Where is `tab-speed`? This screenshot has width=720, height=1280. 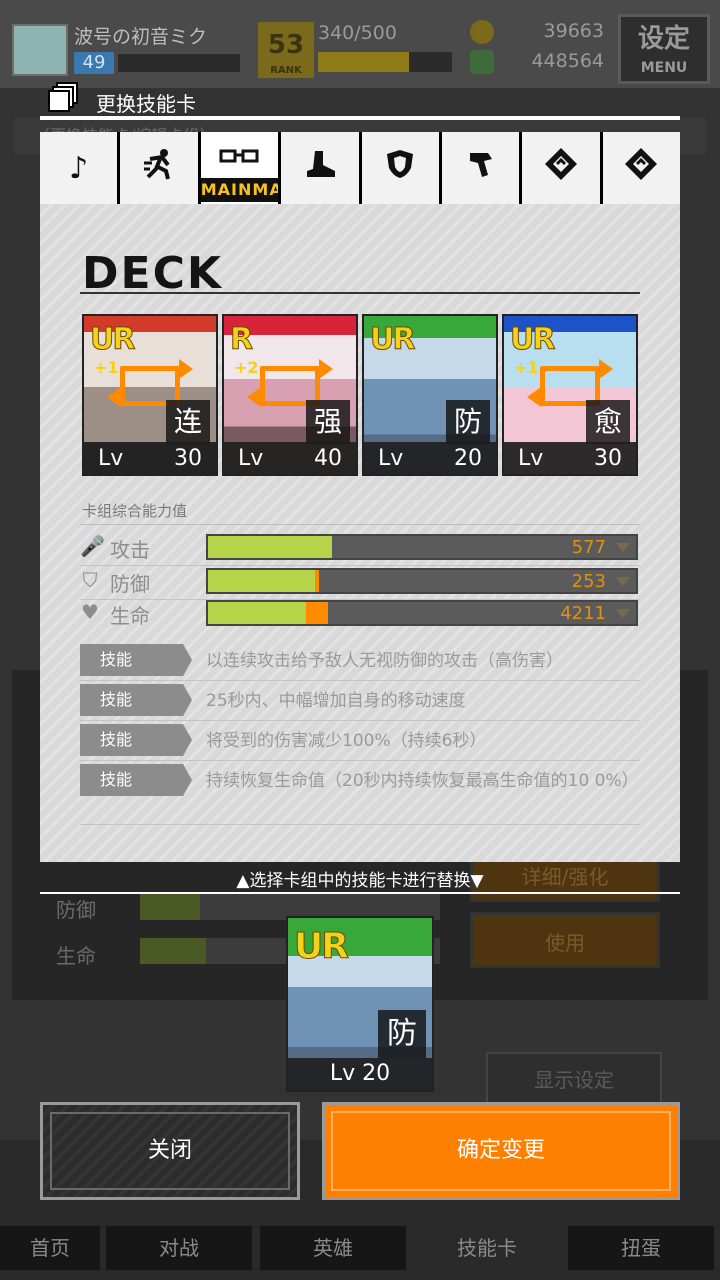 tab-speed is located at coordinates (159, 168).